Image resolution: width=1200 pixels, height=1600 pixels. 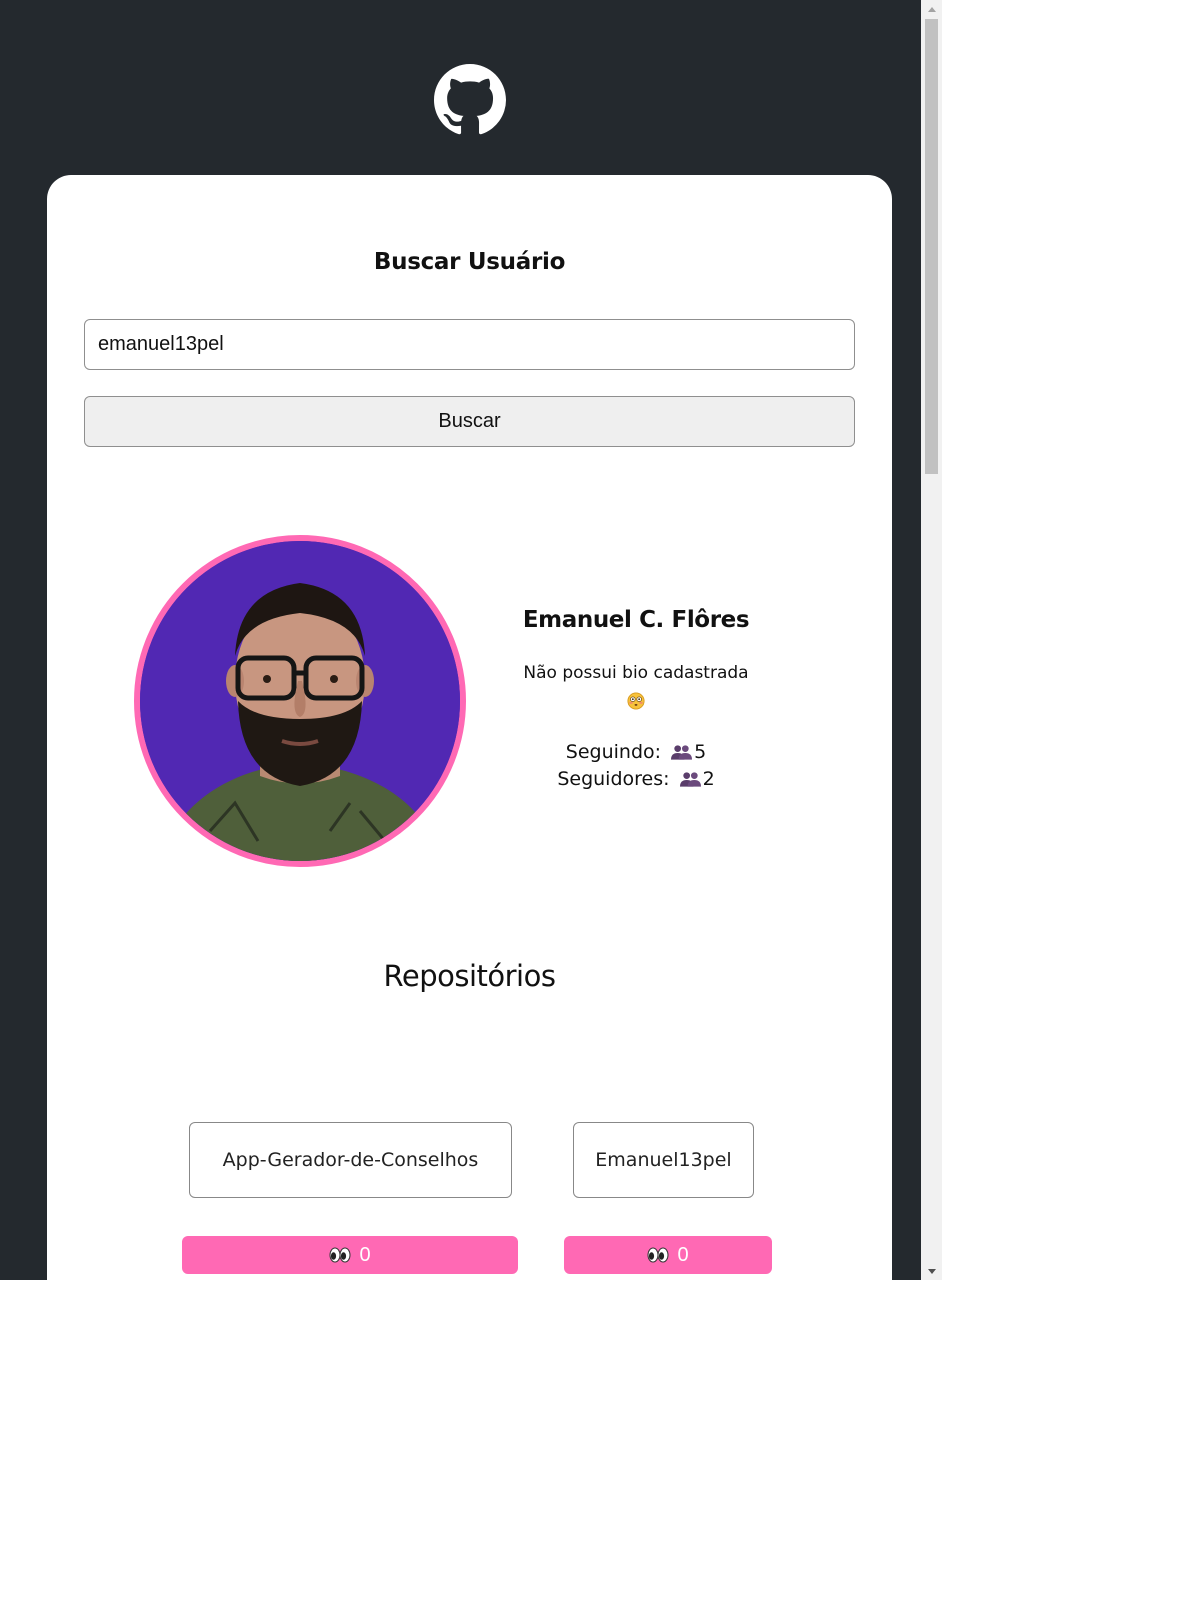 I want to click on avatar, so click(x=300, y=701).